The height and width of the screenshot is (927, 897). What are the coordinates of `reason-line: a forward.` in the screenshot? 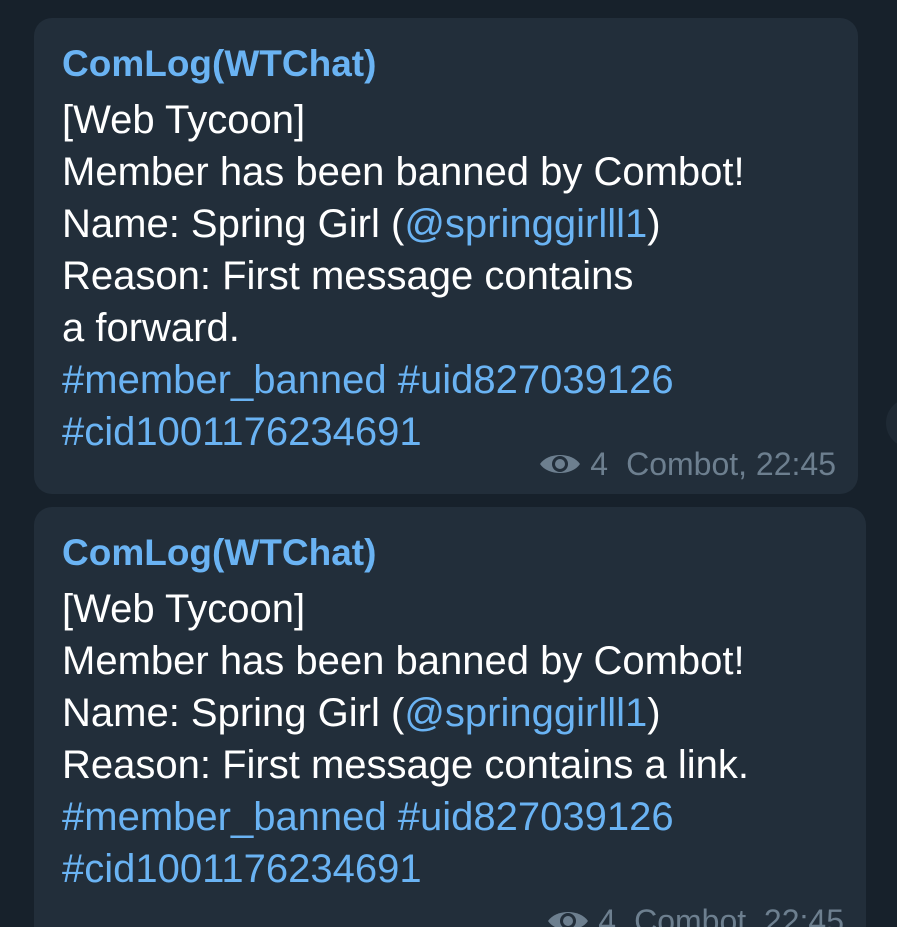 It's located at (151, 328).